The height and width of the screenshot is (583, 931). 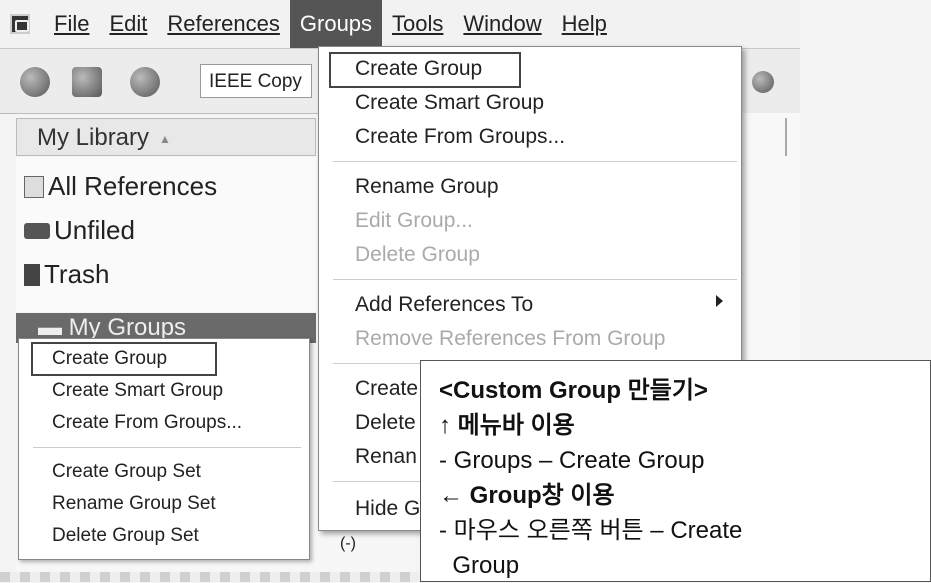 What do you see at coordinates (53, 327) in the screenshot?
I see `expand-icon: ▬` at bounding box center [53, 327].